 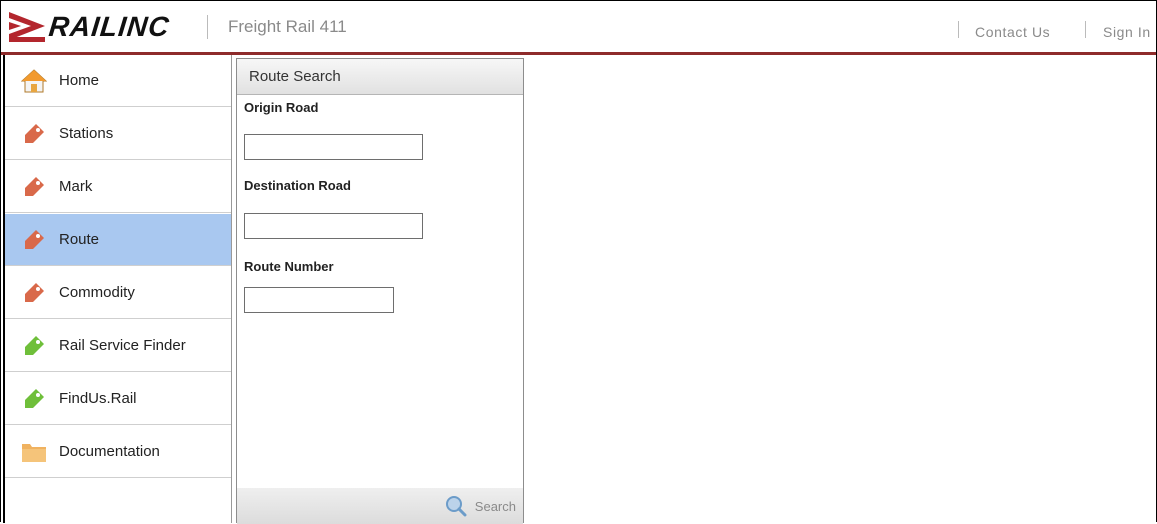 What do you see at coordinates (281, 107) in the screenshot?
I see `origin-road-label: Origin Road` at bounding box center [281, 107].